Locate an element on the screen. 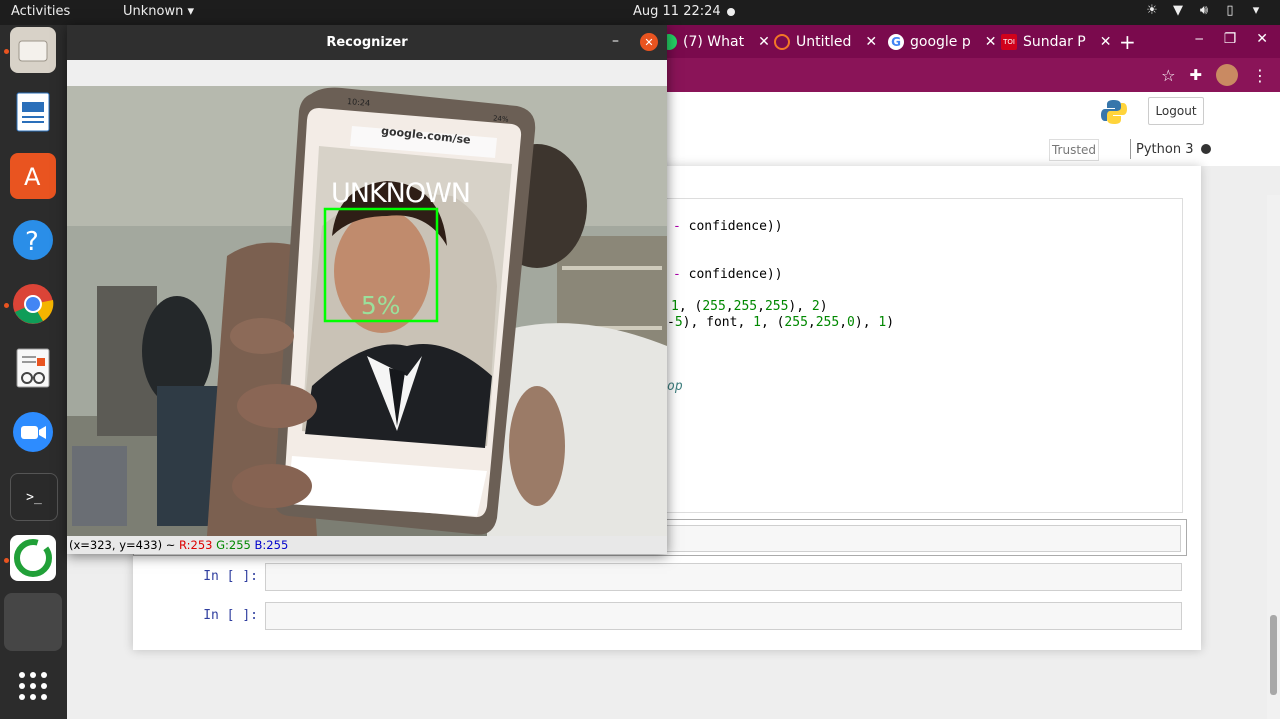 The image size is (1280, 719). tab-jupyter: Untitled ✕ is located at coordinates (825, 41).